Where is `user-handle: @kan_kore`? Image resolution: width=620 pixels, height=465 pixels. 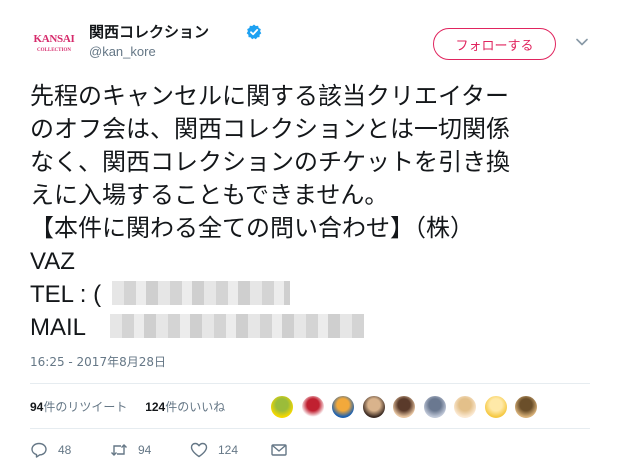
user-handle: @kan_kore is located at coordinates (122, 51).